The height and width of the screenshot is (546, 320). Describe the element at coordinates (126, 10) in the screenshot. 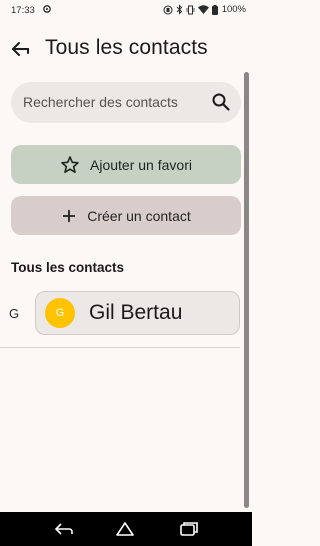

I see `status-bar: 17:33 100%` at that location.